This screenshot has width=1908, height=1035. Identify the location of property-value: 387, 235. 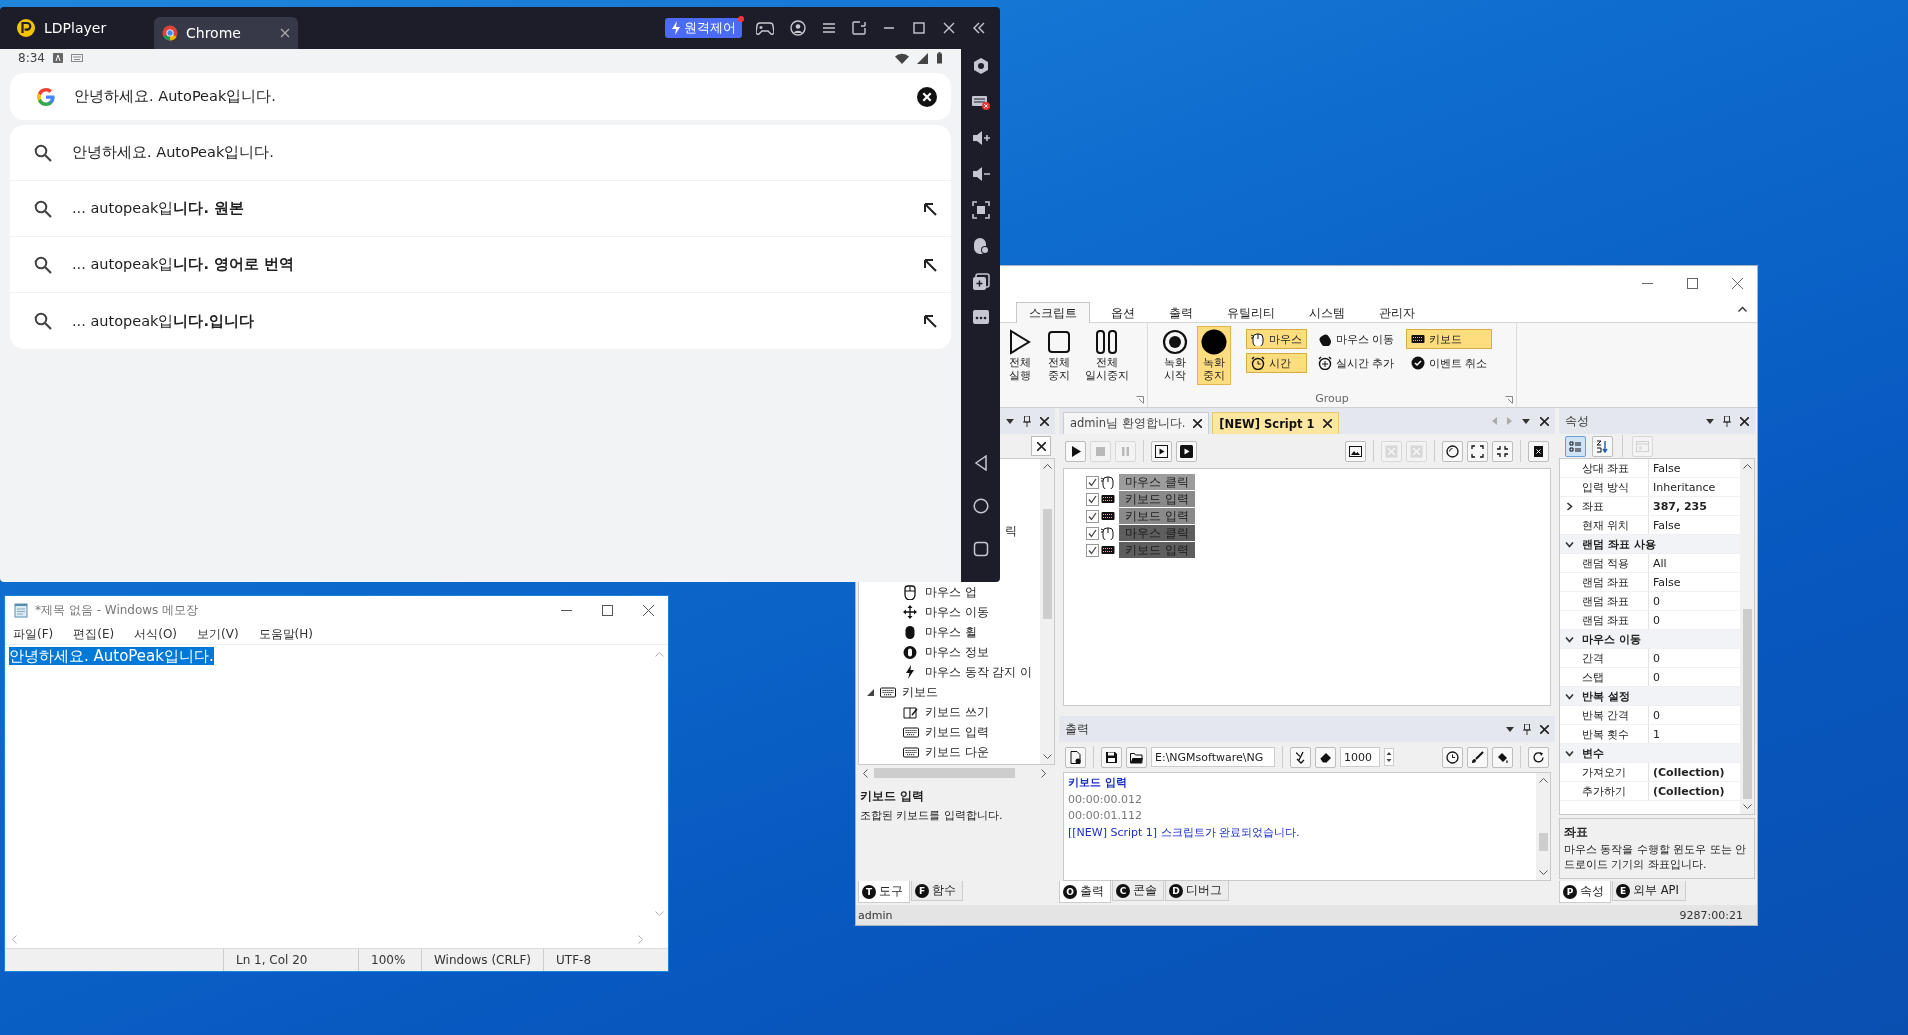
(1678, 506).